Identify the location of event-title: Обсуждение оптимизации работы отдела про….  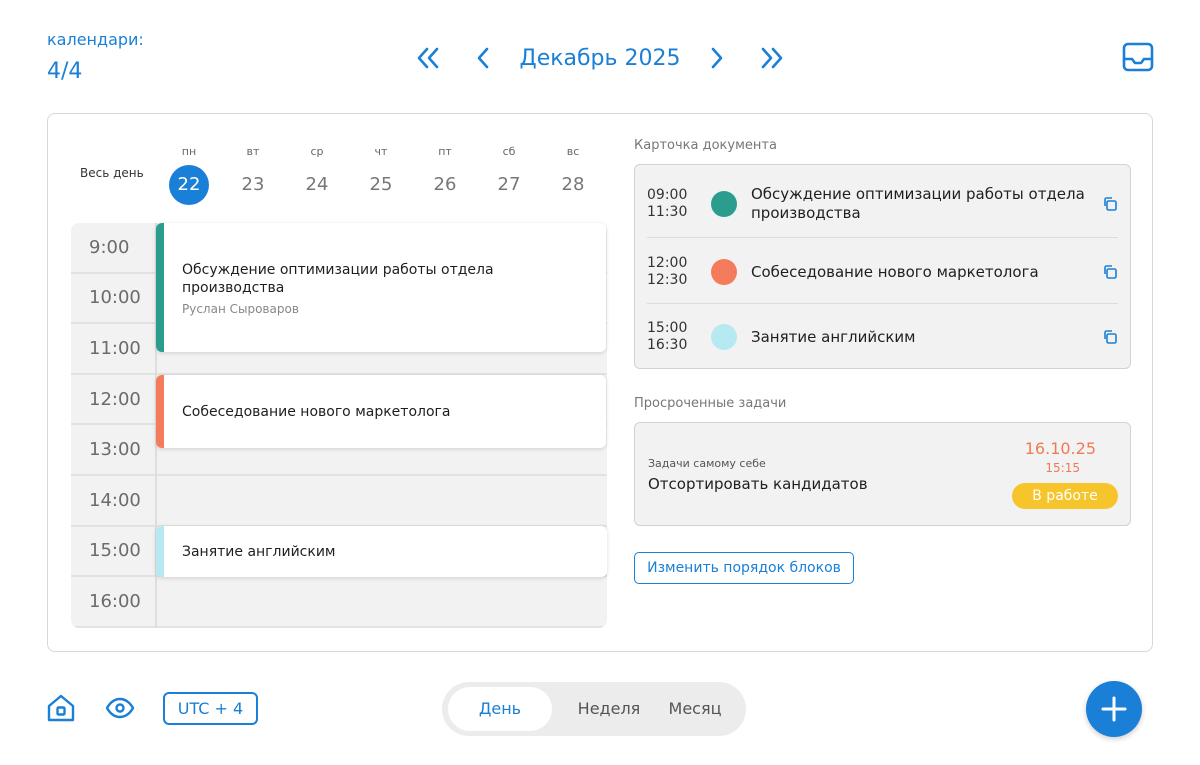
(338, 279).